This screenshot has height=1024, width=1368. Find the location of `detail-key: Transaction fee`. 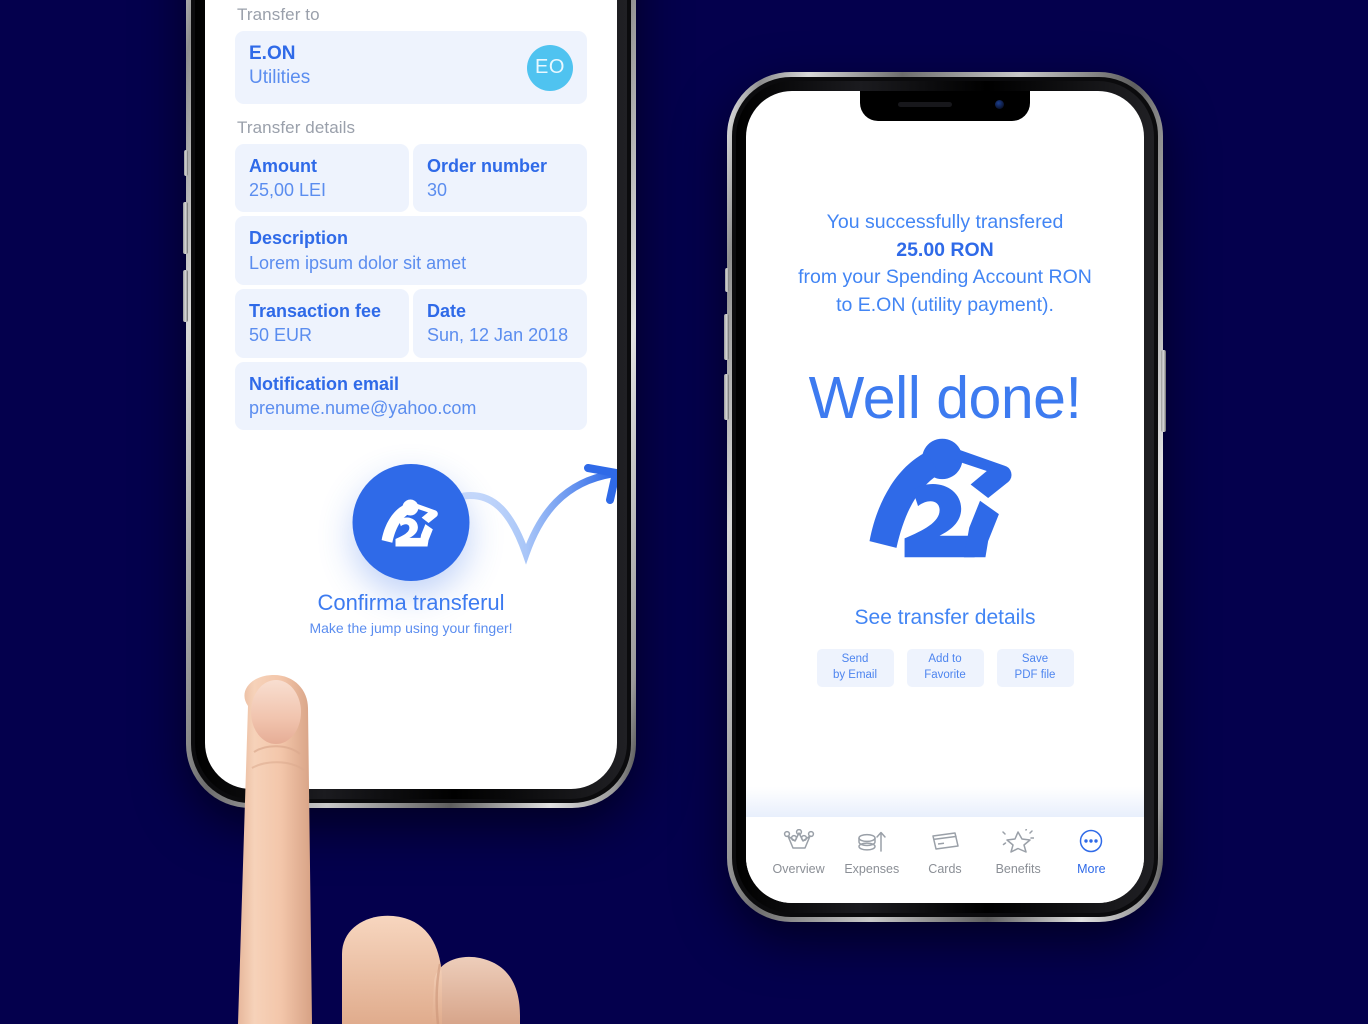

detail-key: Transaction fee is located at coordinates (315, 311).